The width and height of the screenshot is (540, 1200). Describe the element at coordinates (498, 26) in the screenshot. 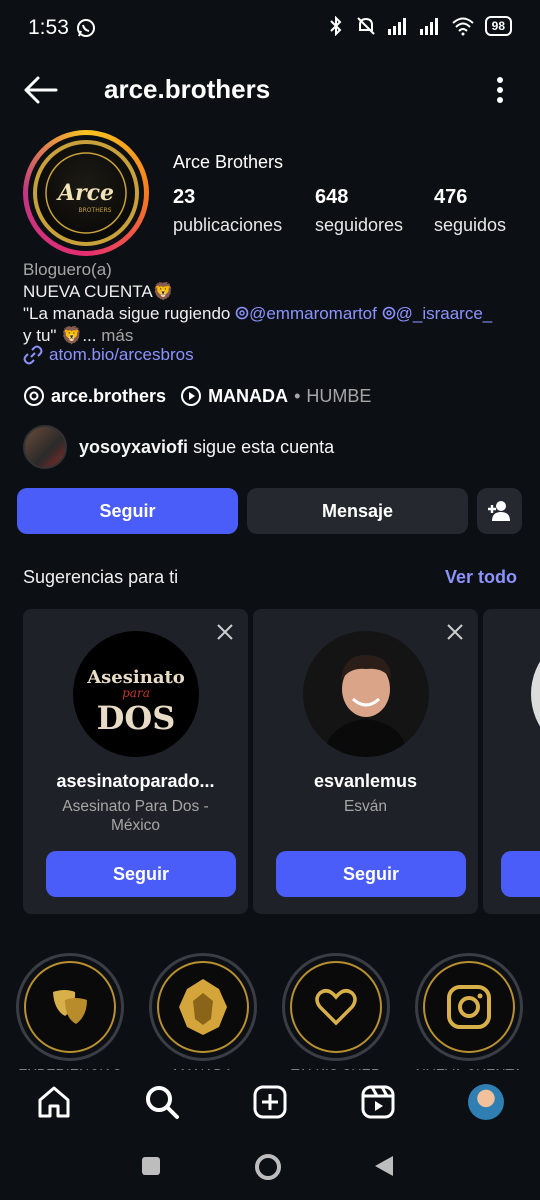

I see `battery-indicator: 98` at that location.